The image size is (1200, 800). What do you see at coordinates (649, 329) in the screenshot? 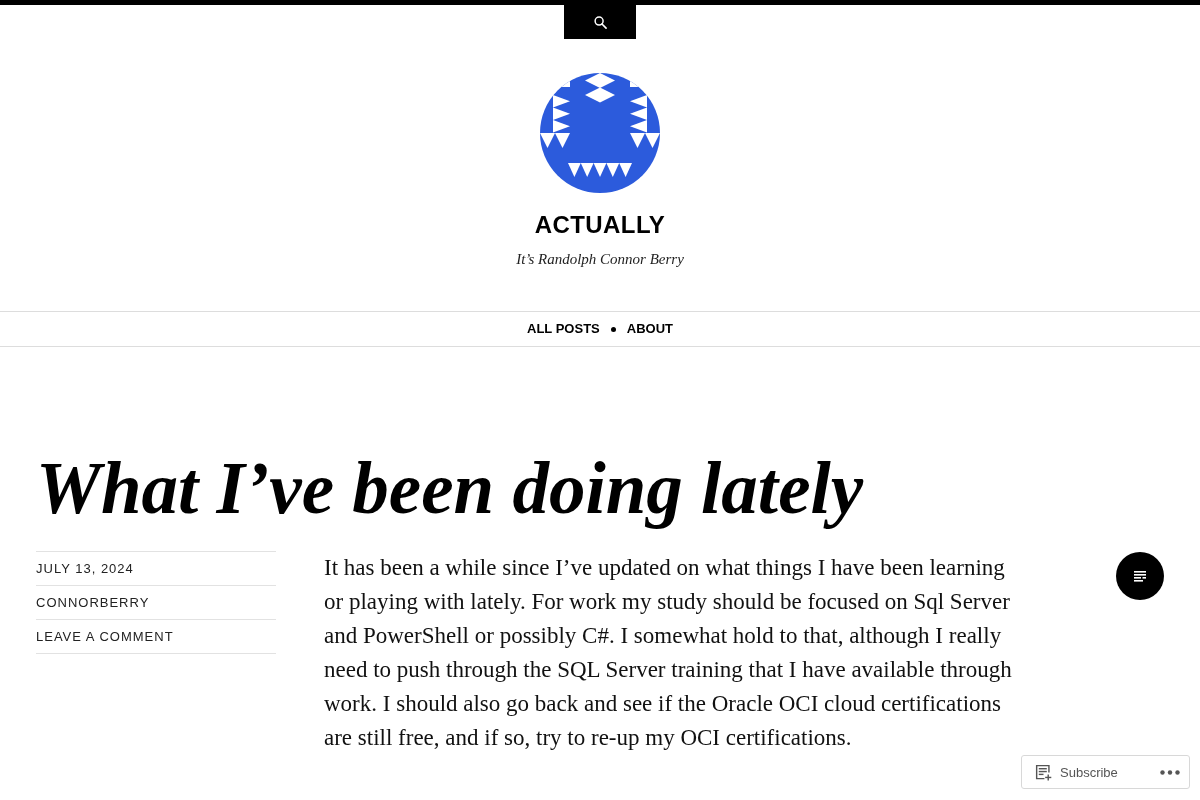
I see `nav-link: ABOUT` at bounding box center [649, 329].